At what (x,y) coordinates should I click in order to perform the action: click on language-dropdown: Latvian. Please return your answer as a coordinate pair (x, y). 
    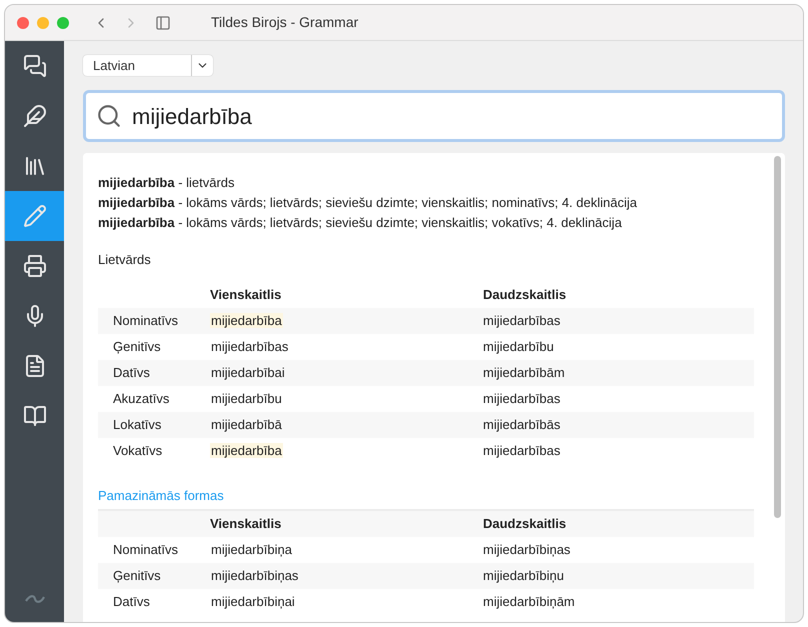
    Looking at the image, I should click on (148, 65).